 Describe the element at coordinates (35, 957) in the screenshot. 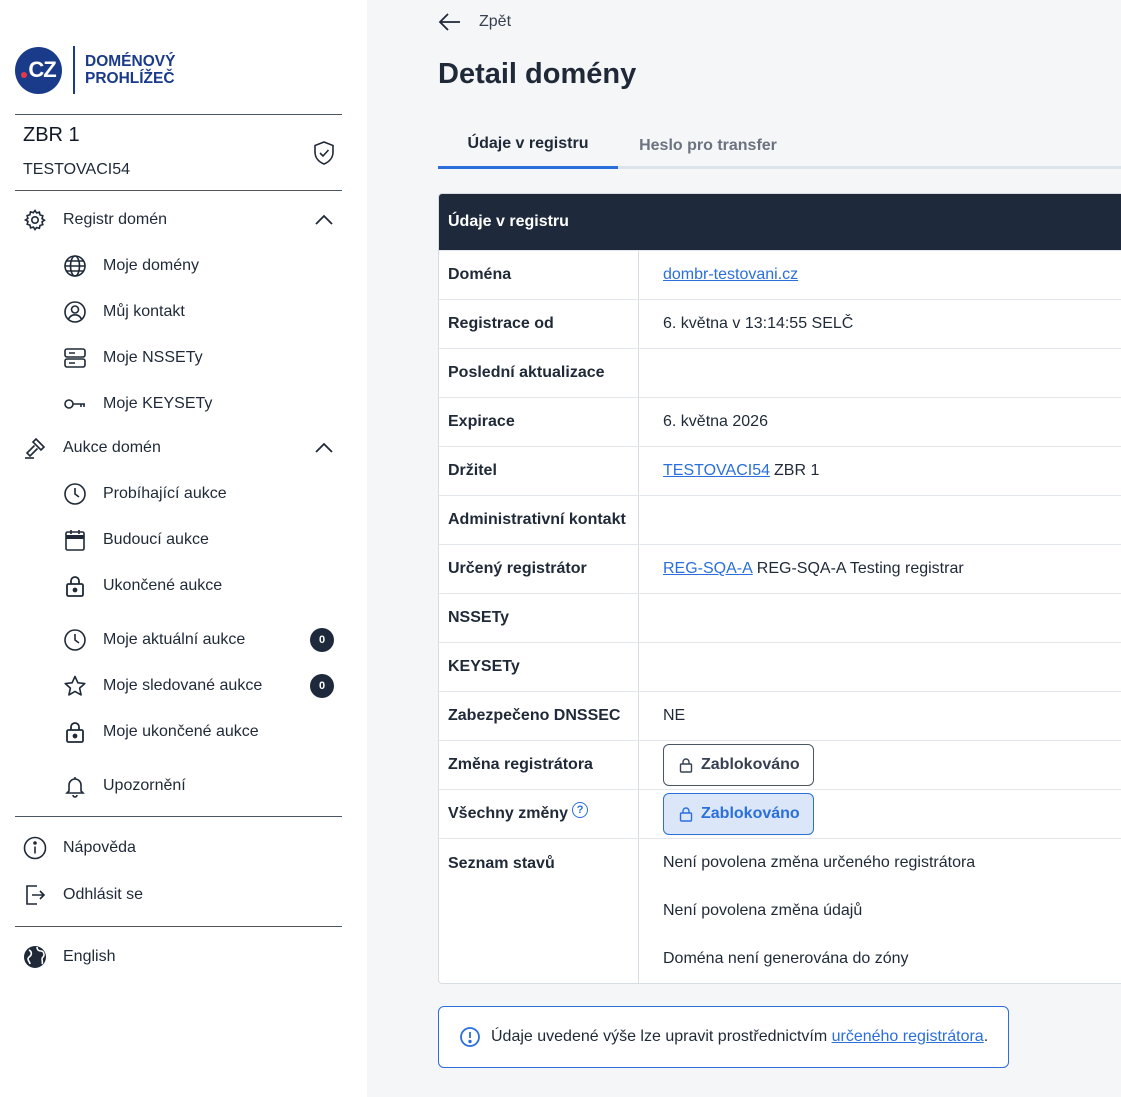

I see `globe-filled-icon` at that location.